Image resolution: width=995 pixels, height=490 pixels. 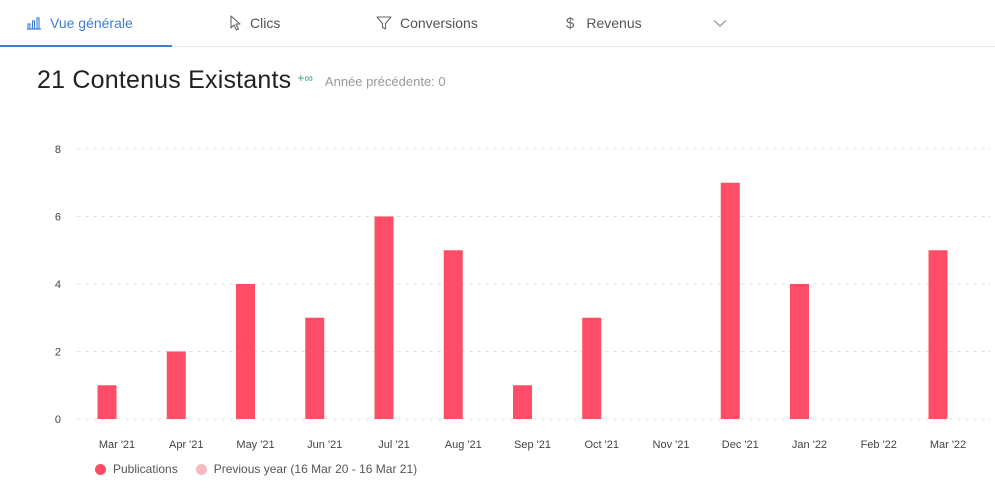 I want to click on legend-label-previous-year: Previous year (16 Mar 20 - 16 Mar 21), so click(x=315, y=469).